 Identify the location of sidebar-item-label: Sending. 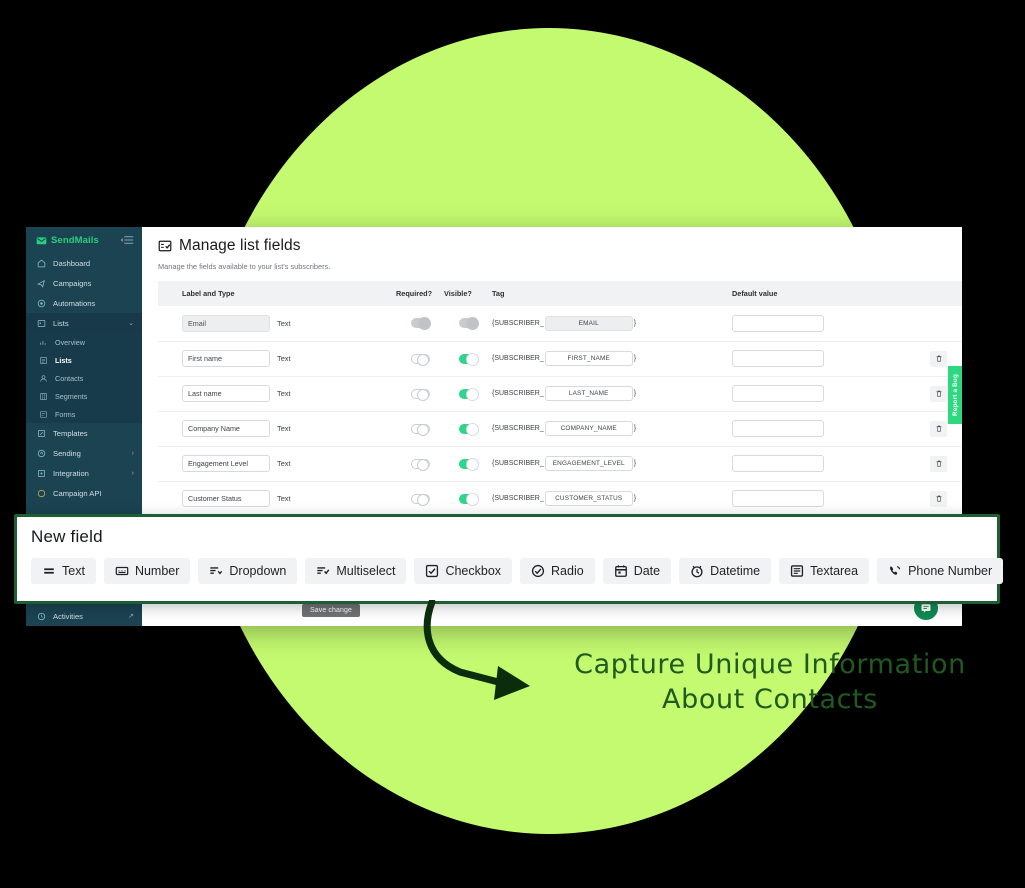
(67, 453).